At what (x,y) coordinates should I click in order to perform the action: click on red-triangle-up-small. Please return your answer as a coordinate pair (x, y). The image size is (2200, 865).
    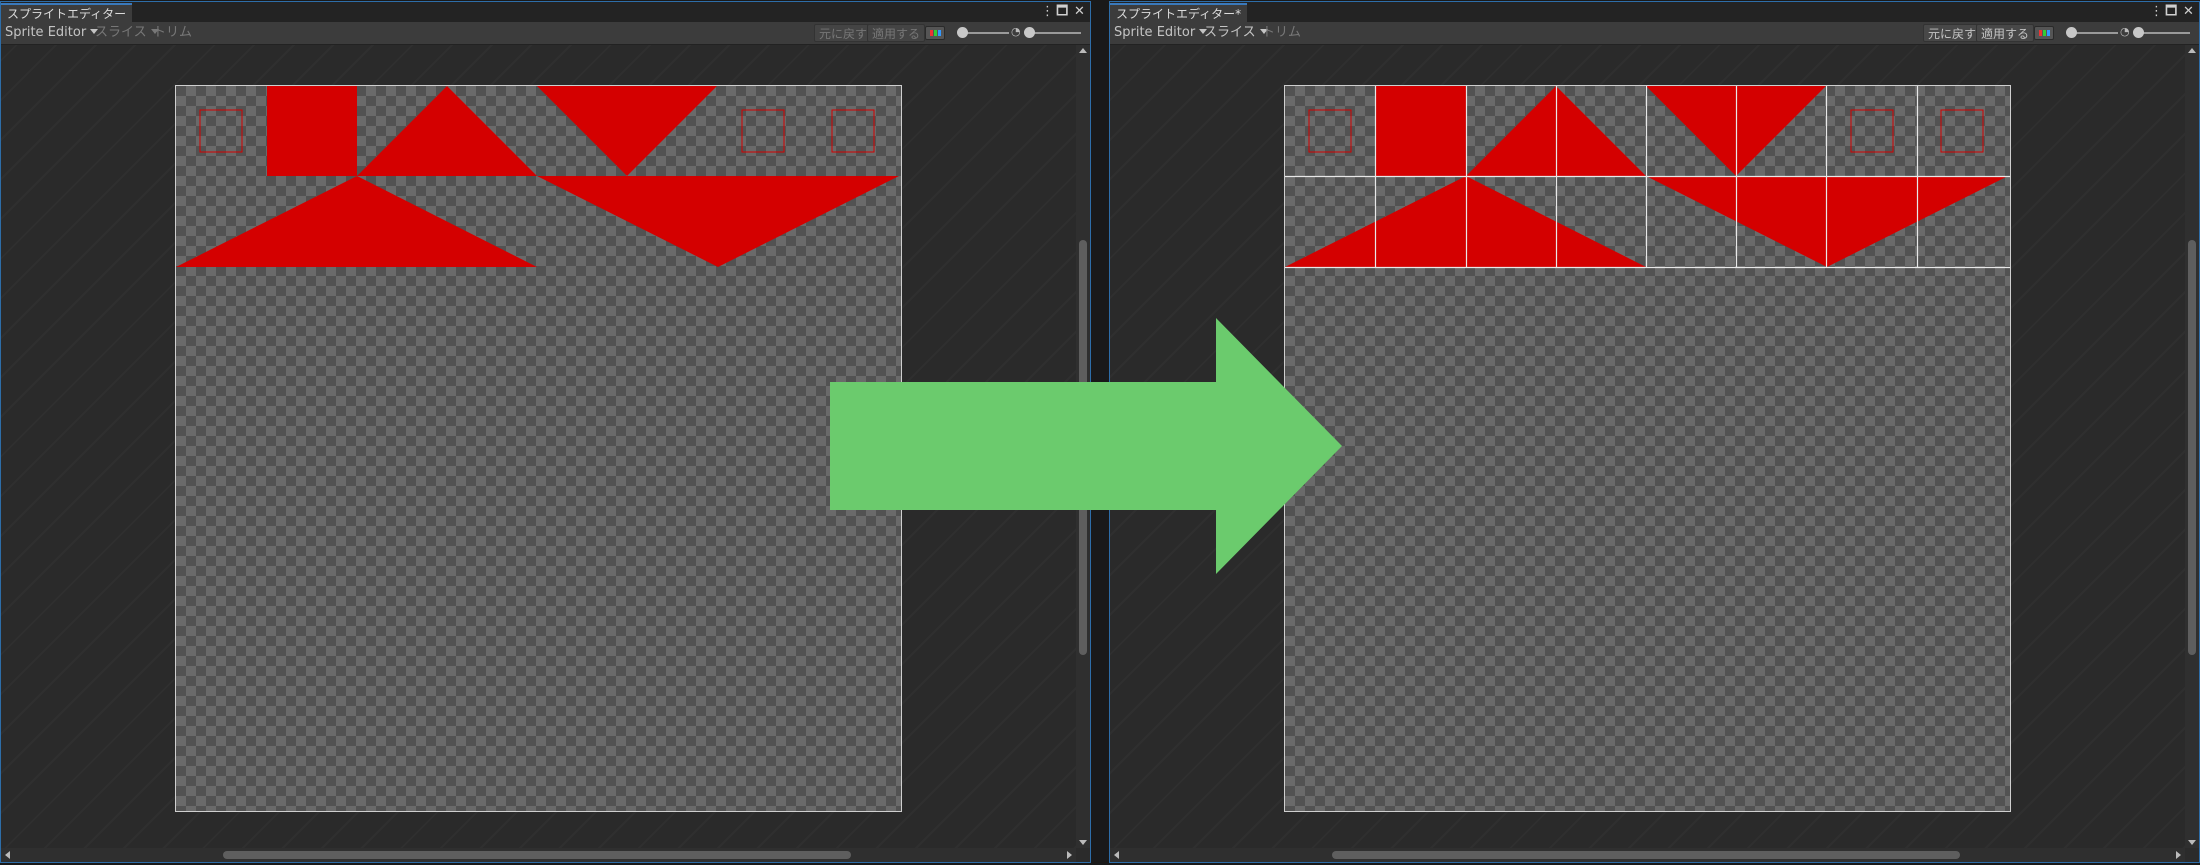
    Looking at the image, I should click on (447, 131).